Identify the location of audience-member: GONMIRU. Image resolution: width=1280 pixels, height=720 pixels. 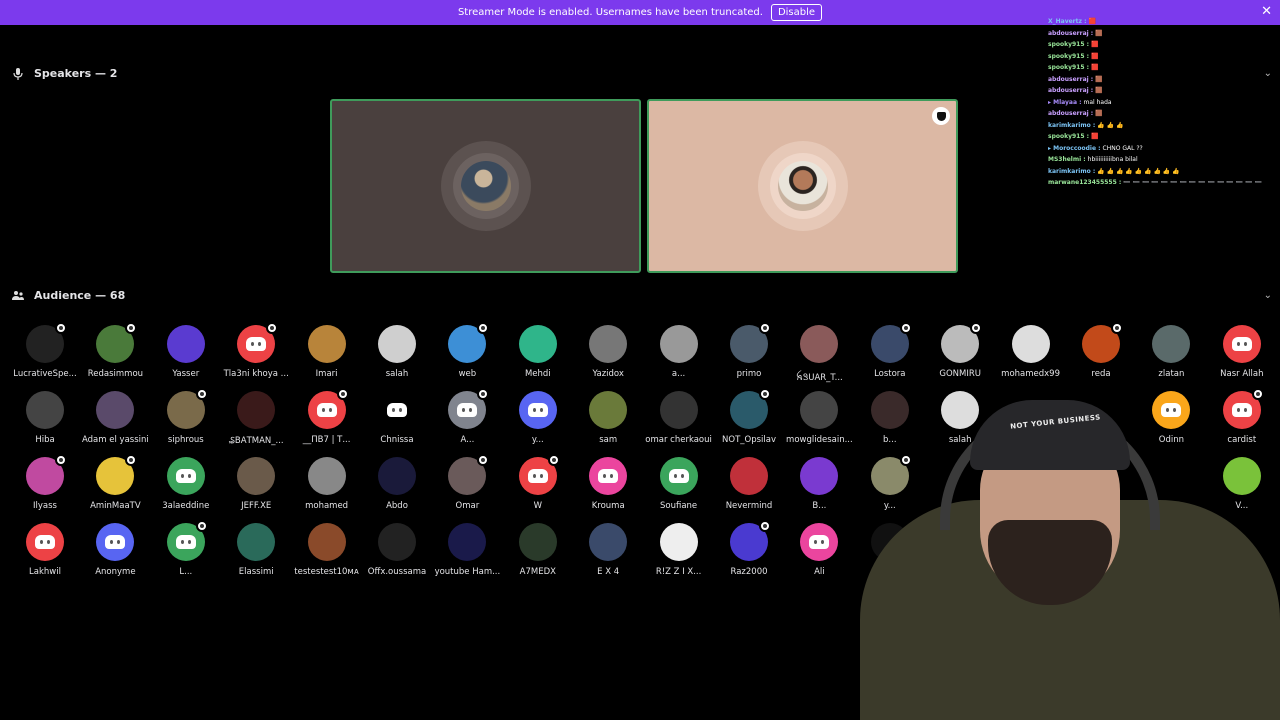
(960, 350).